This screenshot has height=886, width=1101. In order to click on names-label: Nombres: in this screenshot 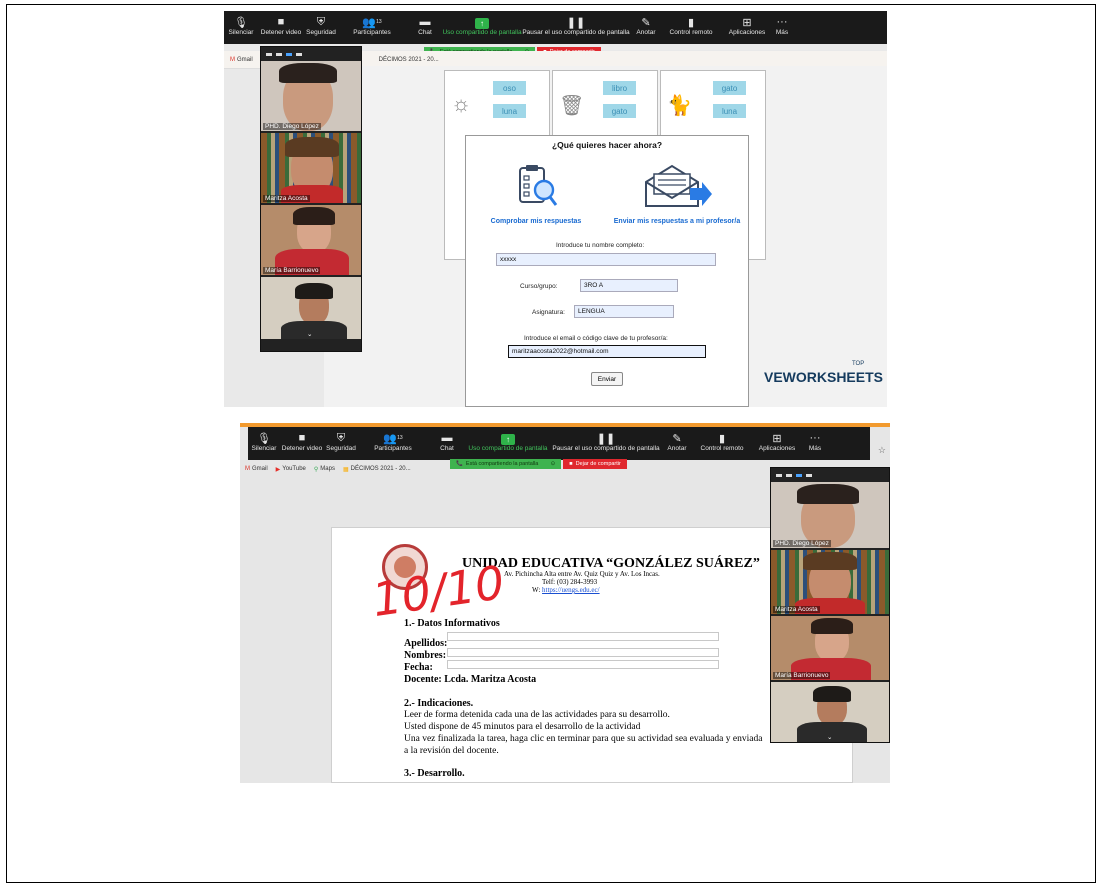, I will do `click(425, 655)`.